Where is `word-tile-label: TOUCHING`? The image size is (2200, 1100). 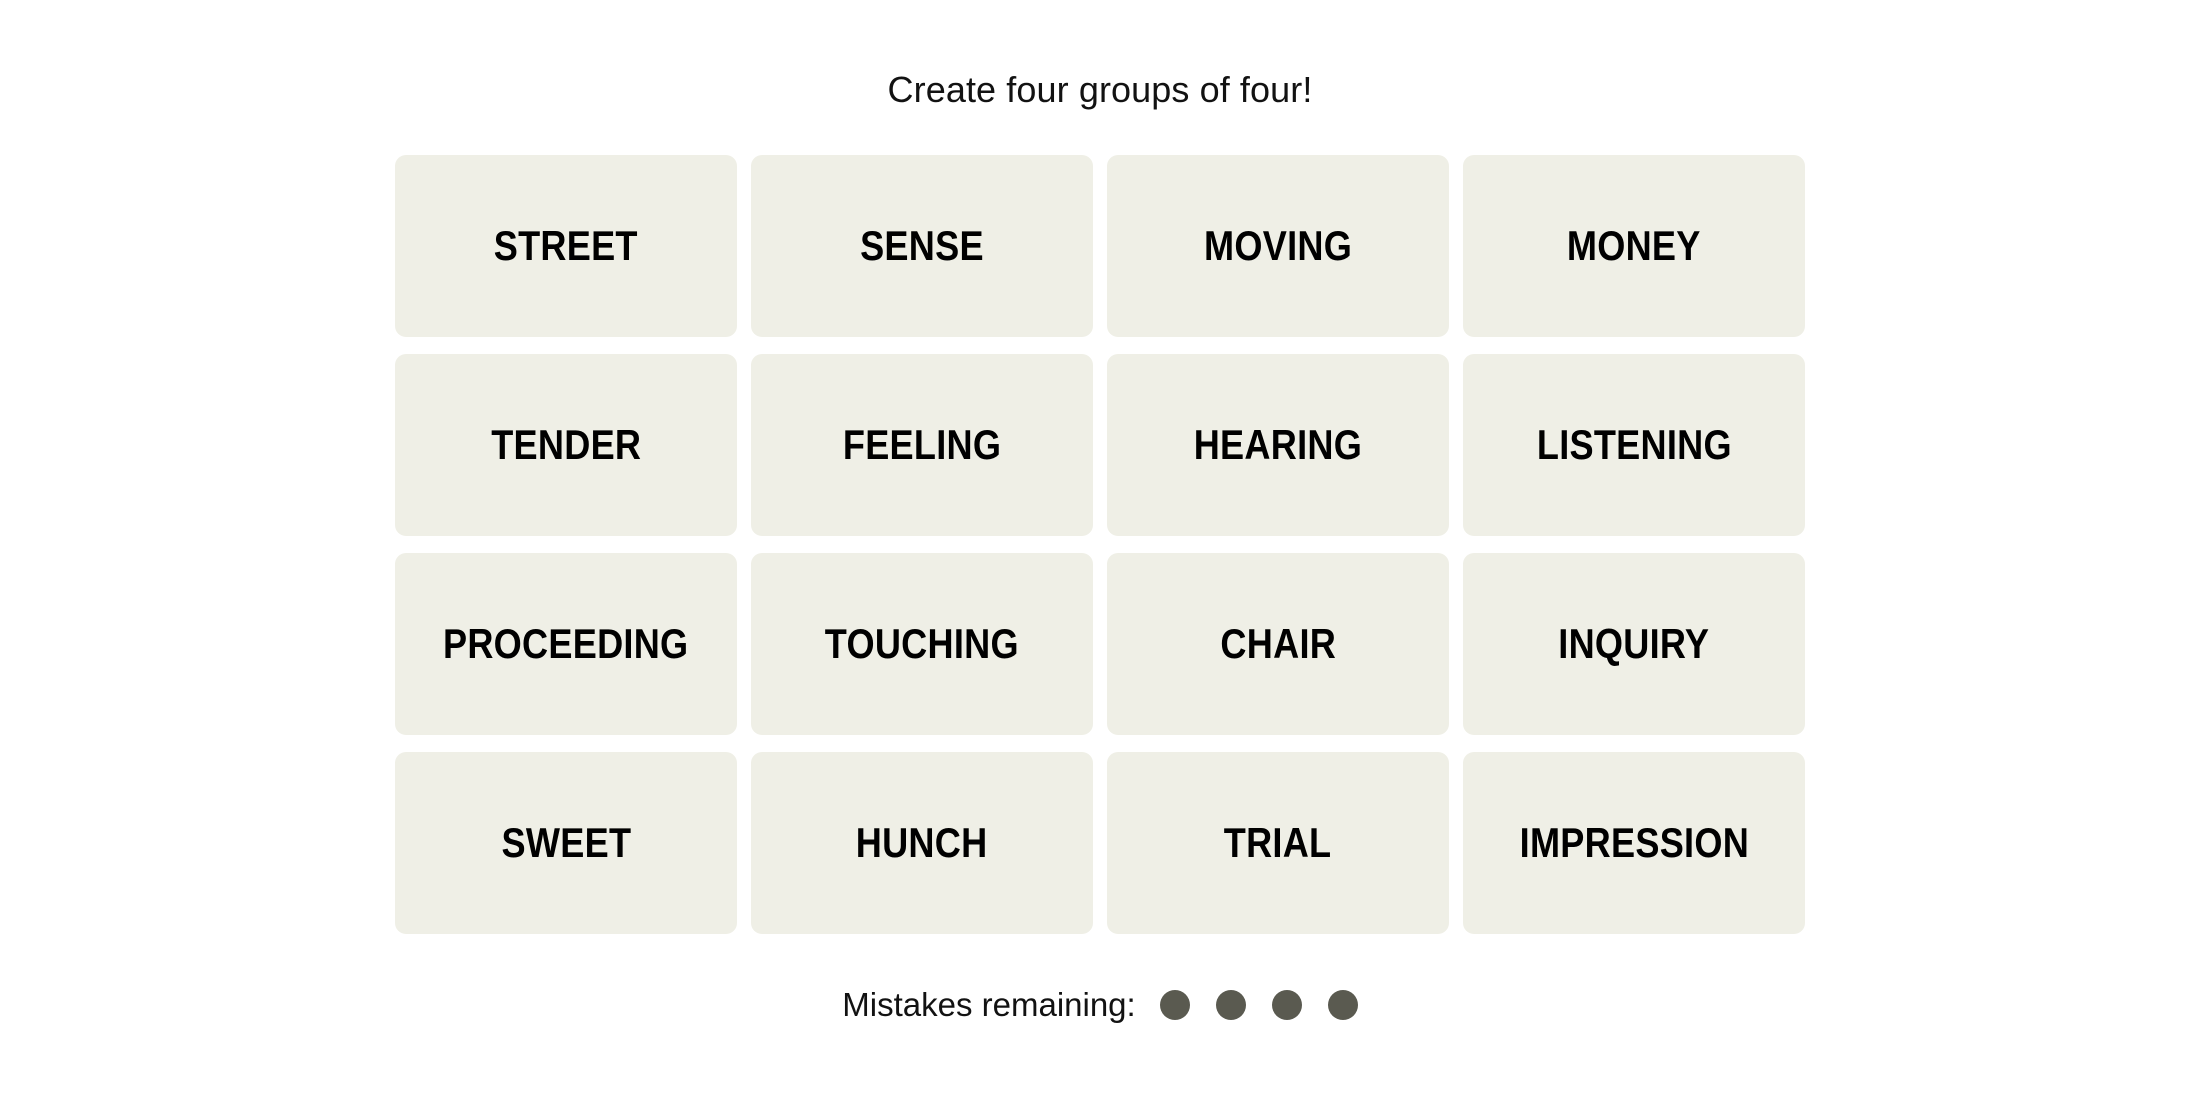 word-tile-label: TOUCHING is located at coordinates (922, 643).